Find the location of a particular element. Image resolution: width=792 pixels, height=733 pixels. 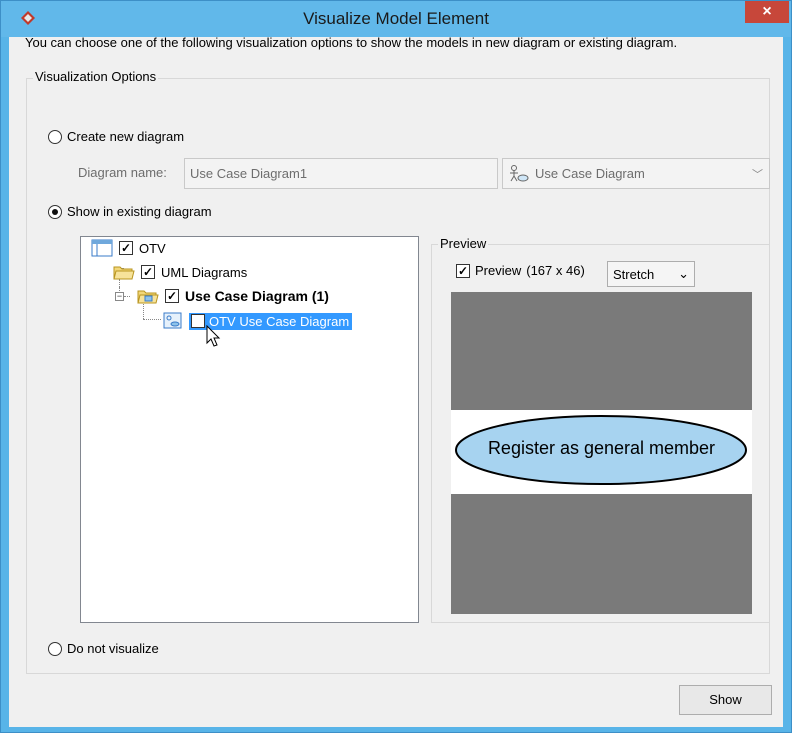

close-button: × is located at coordinates (767, 12).